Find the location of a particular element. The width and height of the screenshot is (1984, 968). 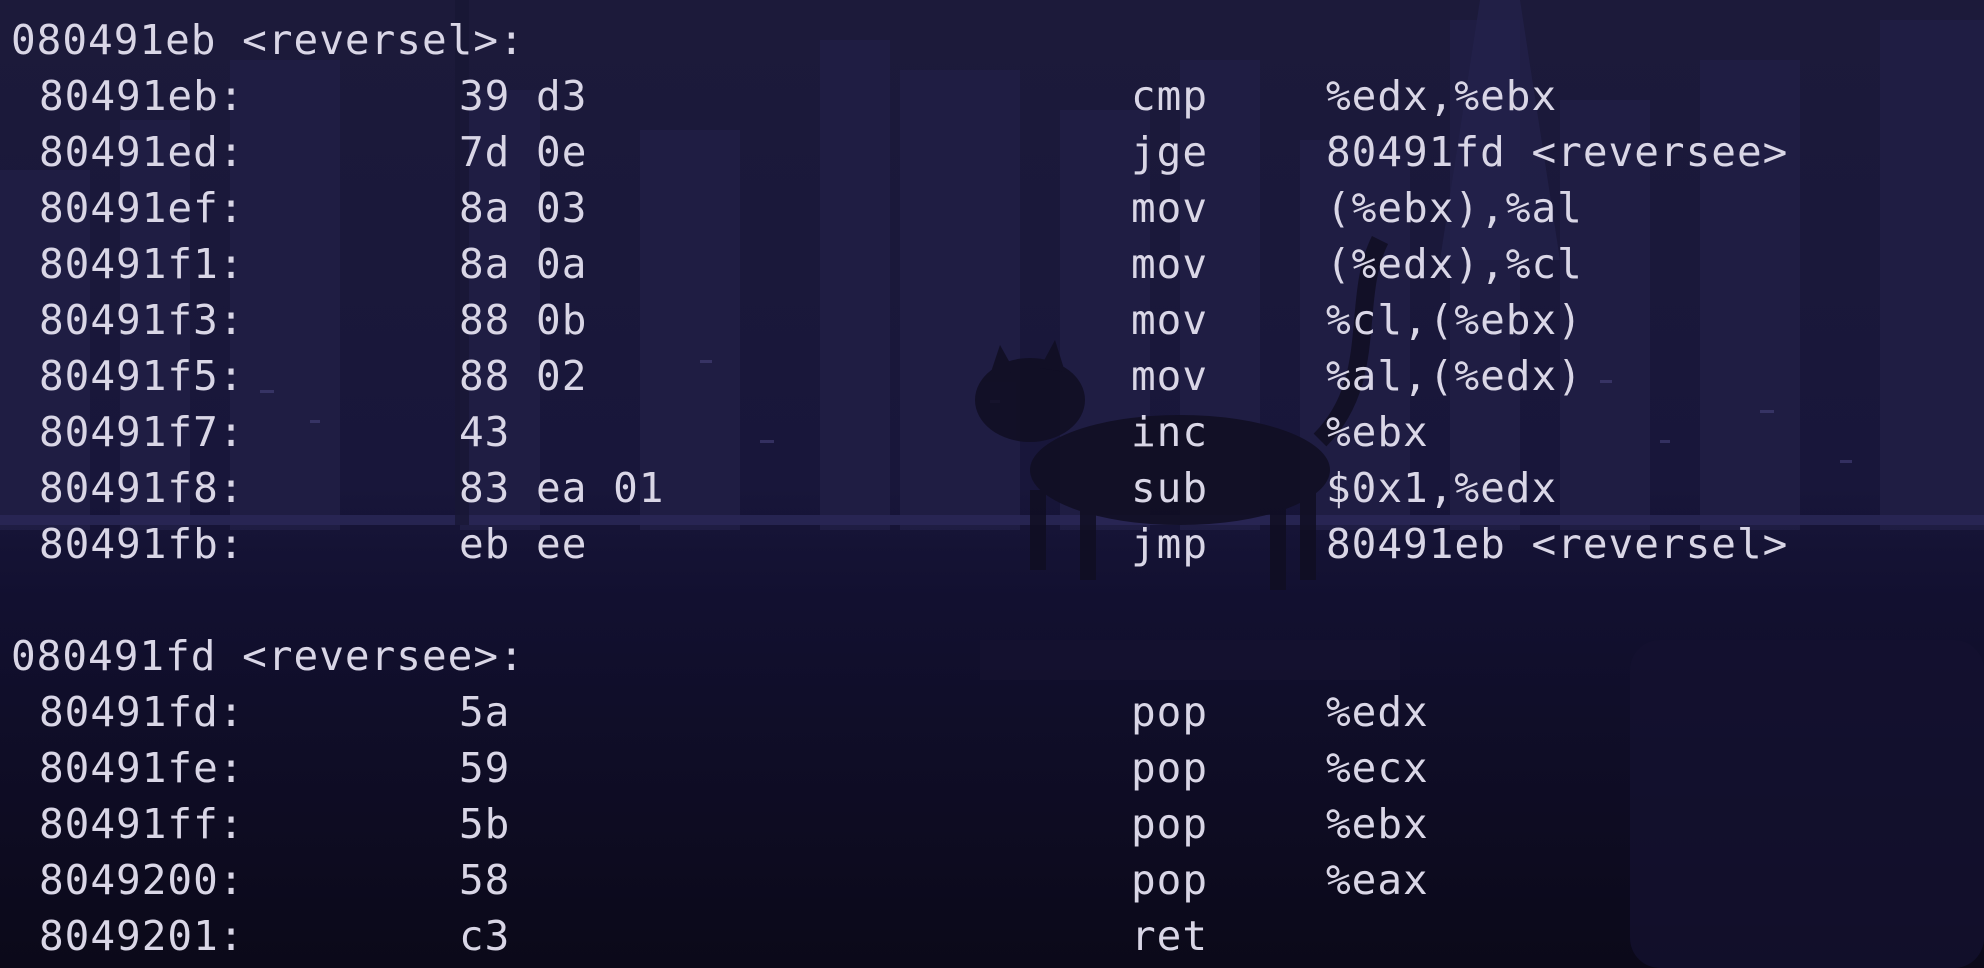

instruction-address: 80491ff: is located at coordinates (142, 824).